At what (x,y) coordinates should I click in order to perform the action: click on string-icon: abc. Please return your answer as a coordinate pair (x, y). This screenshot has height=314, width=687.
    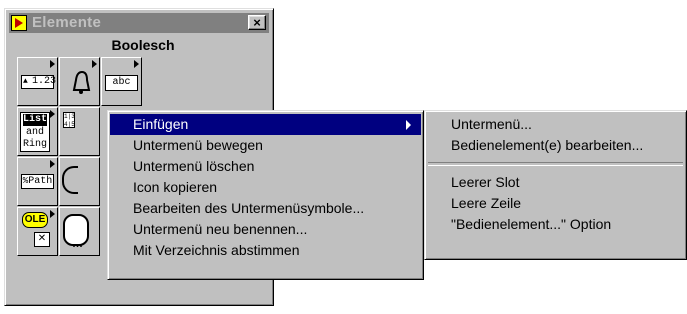
    Looking at the image, I should click on (121, 83).